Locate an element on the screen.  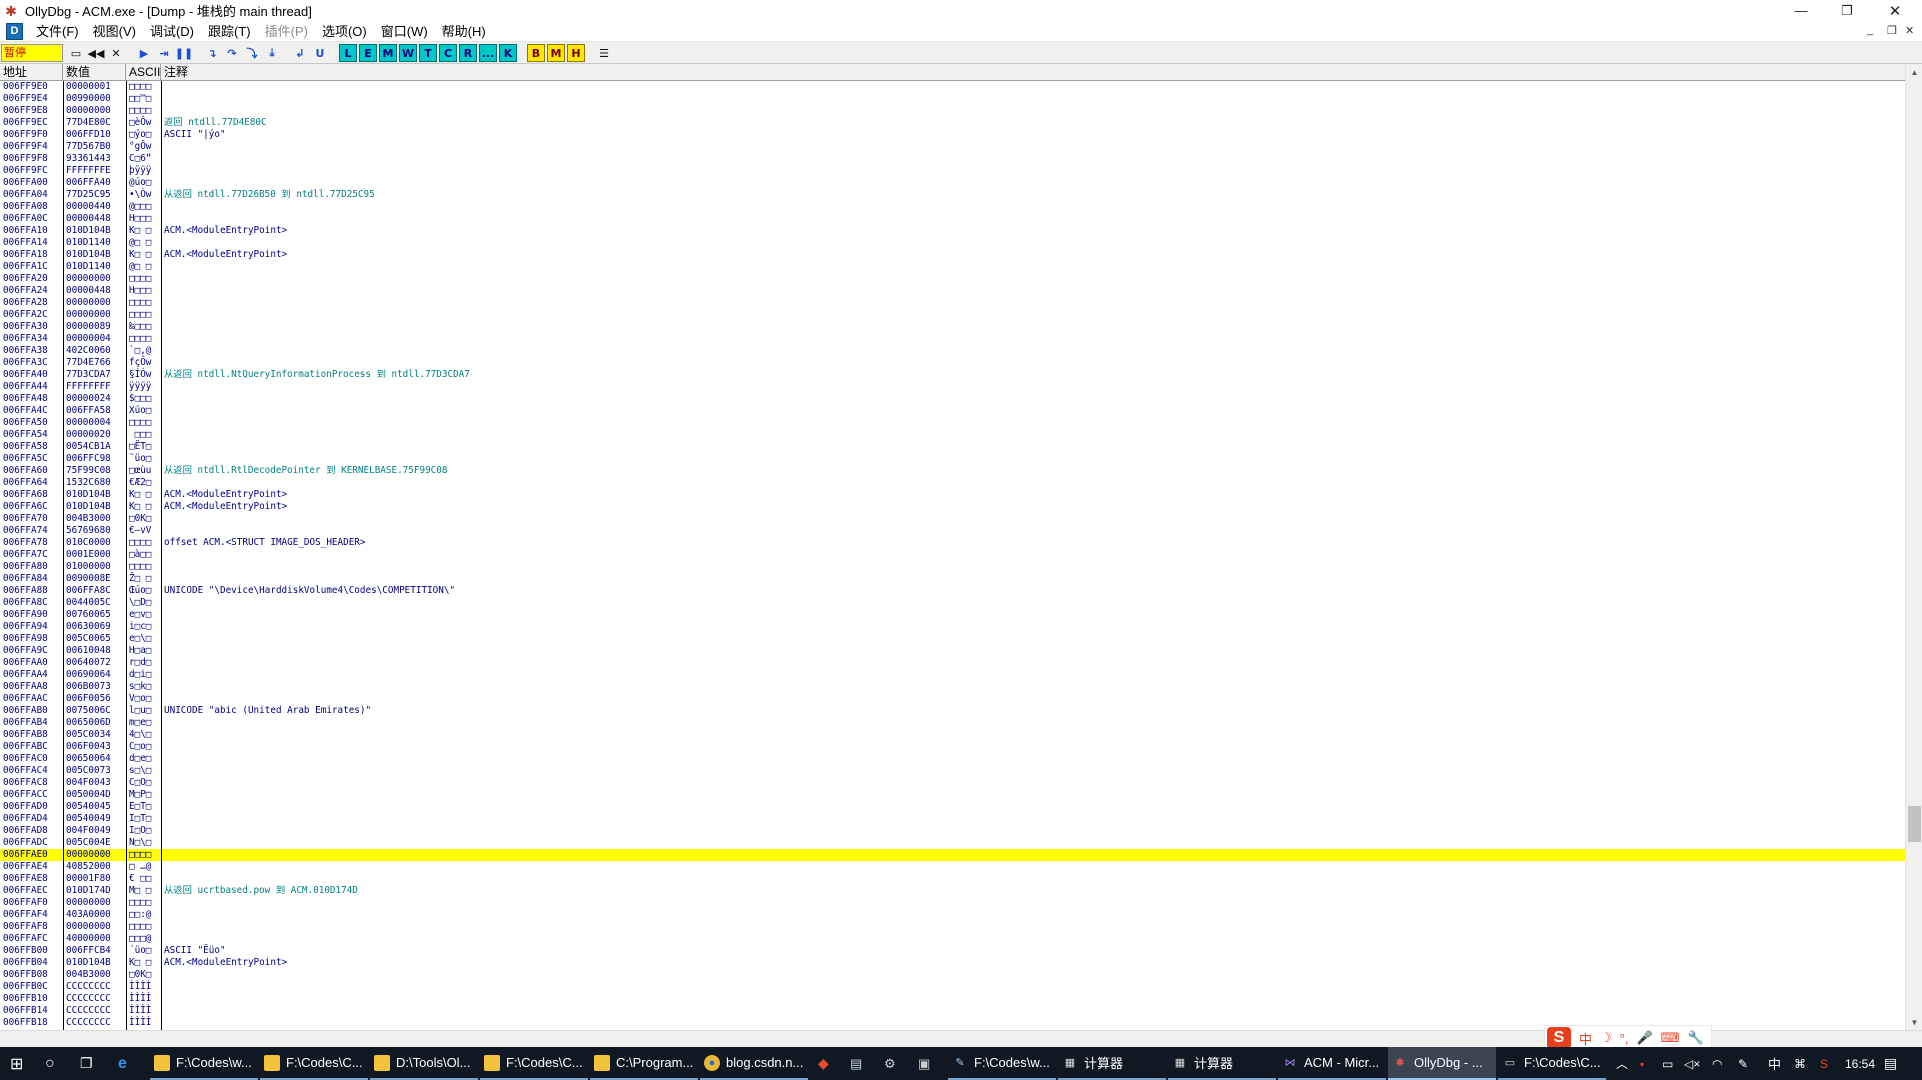
stack-row: 006FFAF4 403A0000 □□:@ is located at coordinates (952, 915).